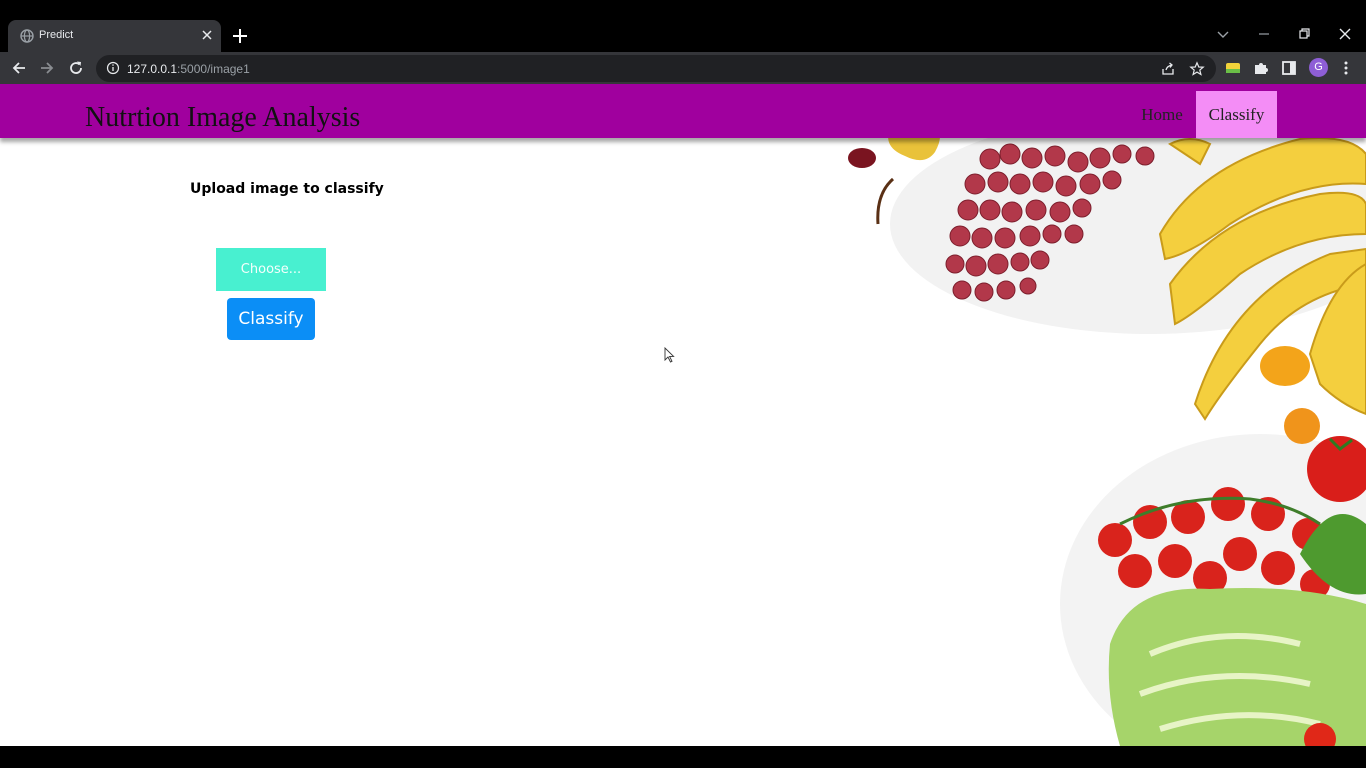 The height and width of the screenshot is (768, 1366). Describe the element at coordinates (656, 68) in the screenshot. I see `address-bar: 127.0.0.1:5000/image1` at that location.